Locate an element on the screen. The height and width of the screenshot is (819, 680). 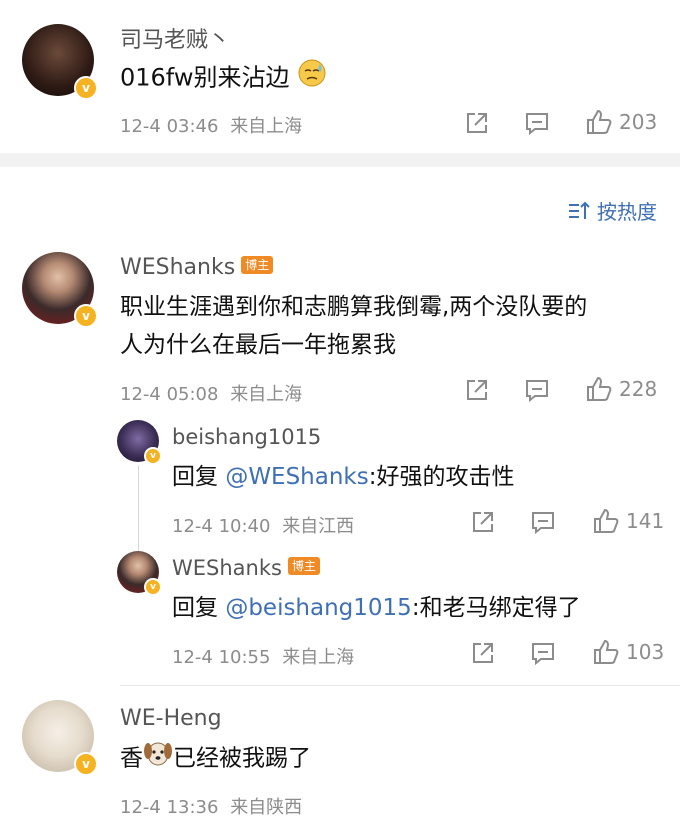
reply-meta: 12-4 10:40 来自江西 is located at coordinates (263, 525).